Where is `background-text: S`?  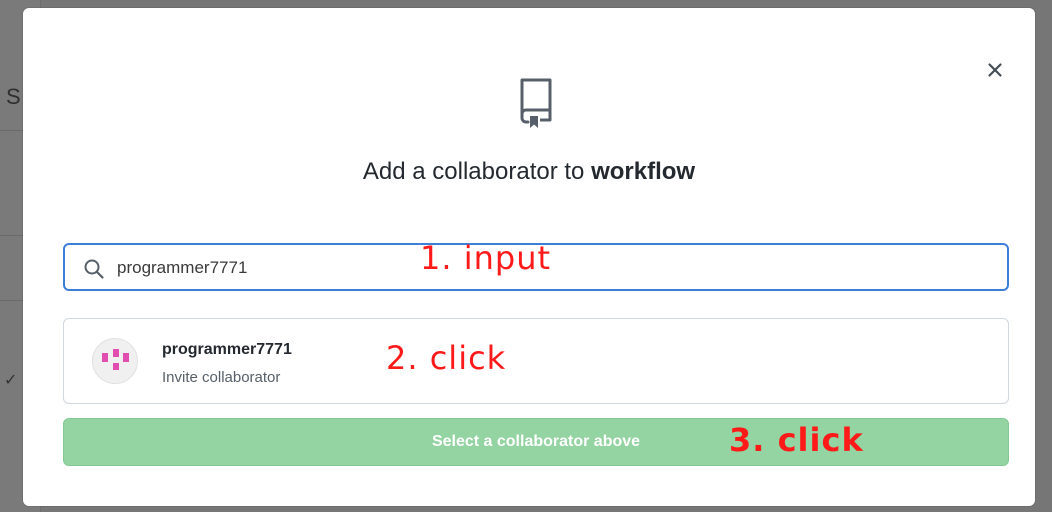 background-text: S is located at coordinates (13, 96).